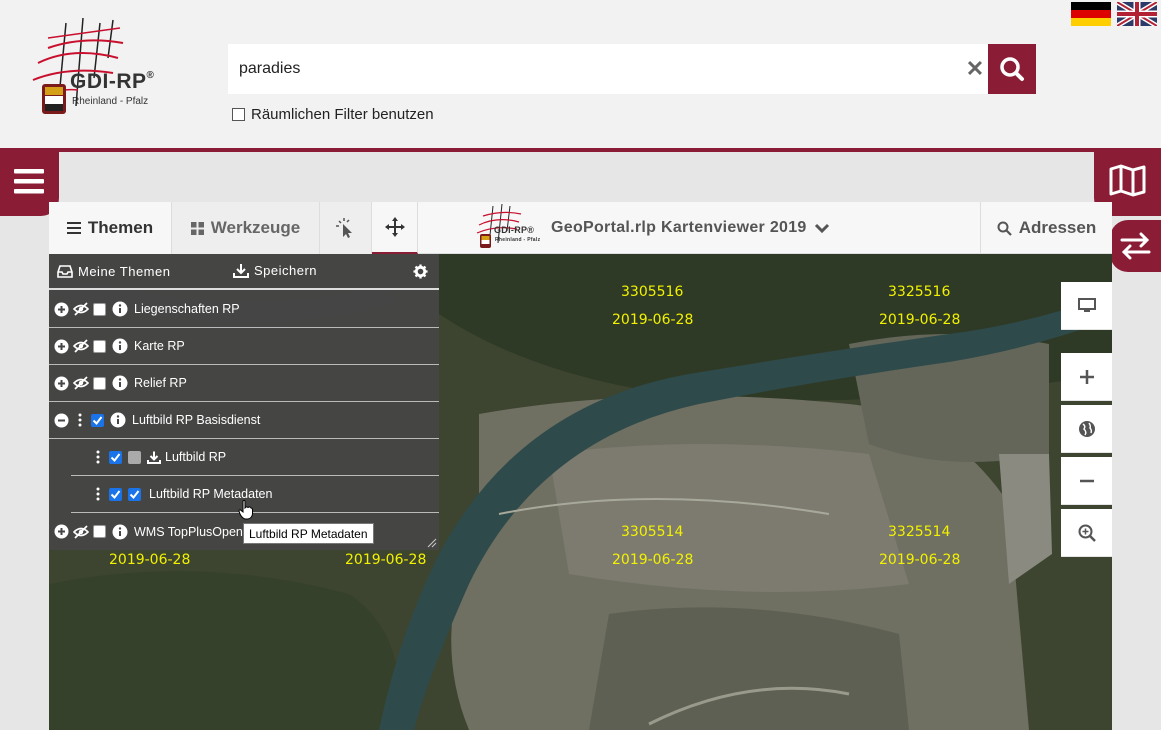  What do you see at coordinates (580, 150) in the screenshot?
I see `header-divider` at bounding box center [580, 150].